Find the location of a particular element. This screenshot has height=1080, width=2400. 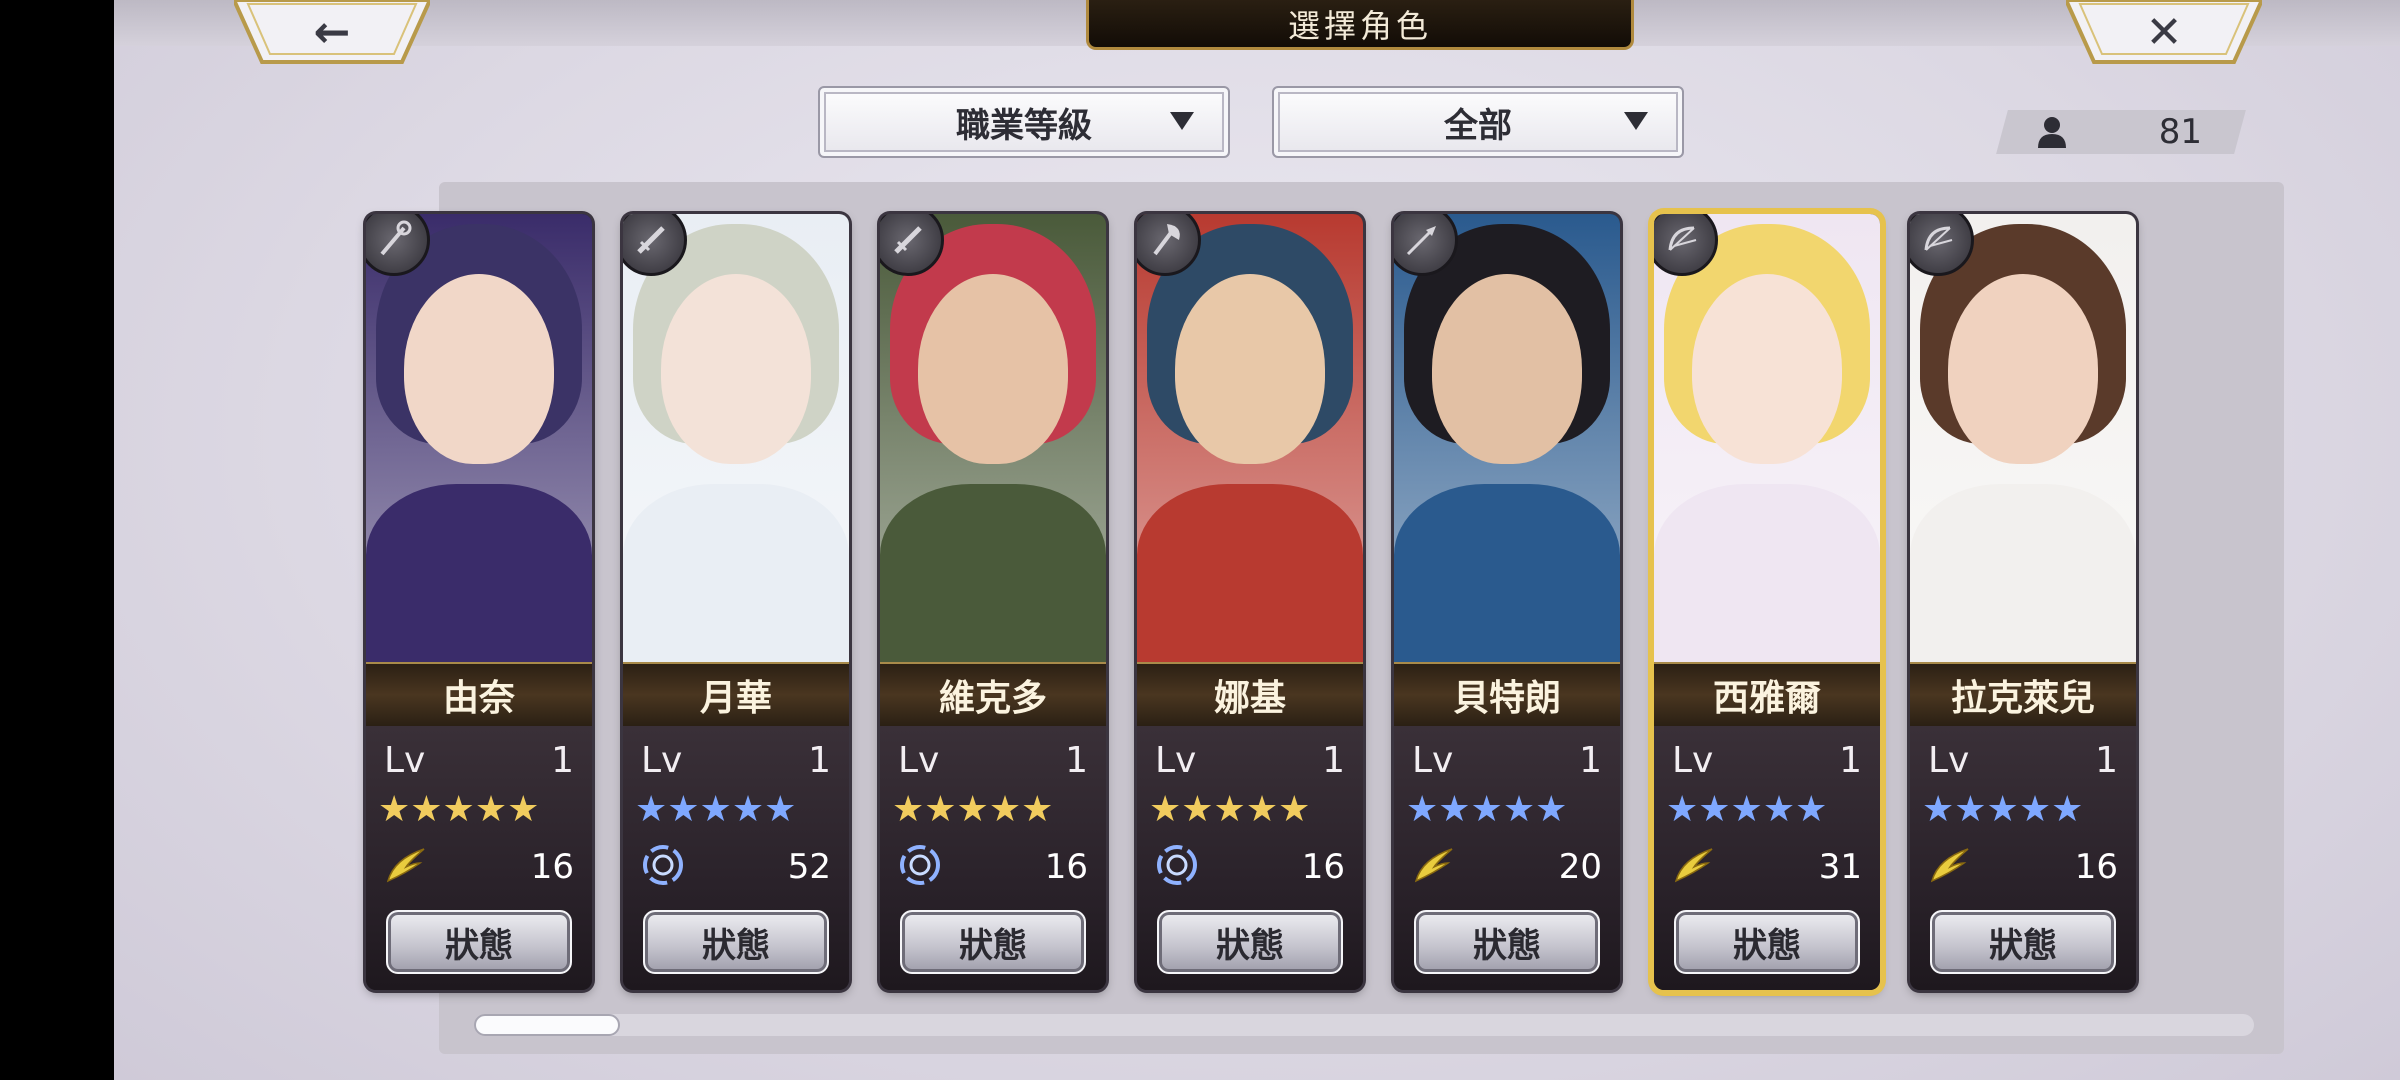

chevron-down-icon is located at coordinates (1636, 121).